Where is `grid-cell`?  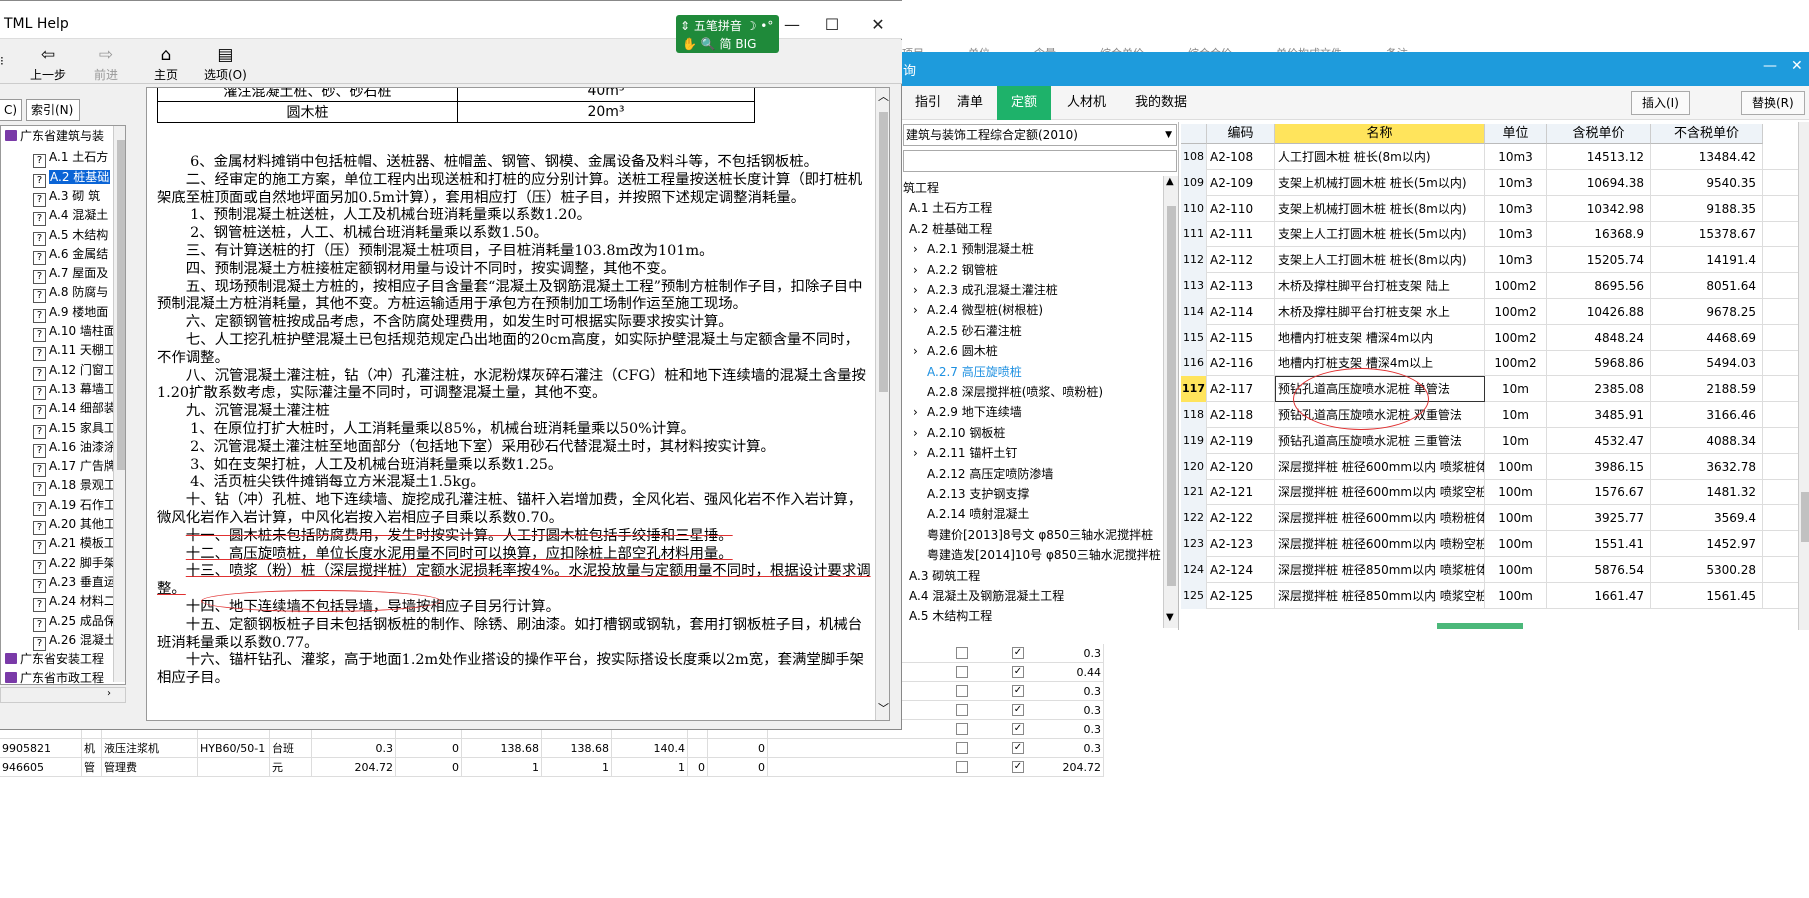
grid-cell is located at coordinates (698, 748).